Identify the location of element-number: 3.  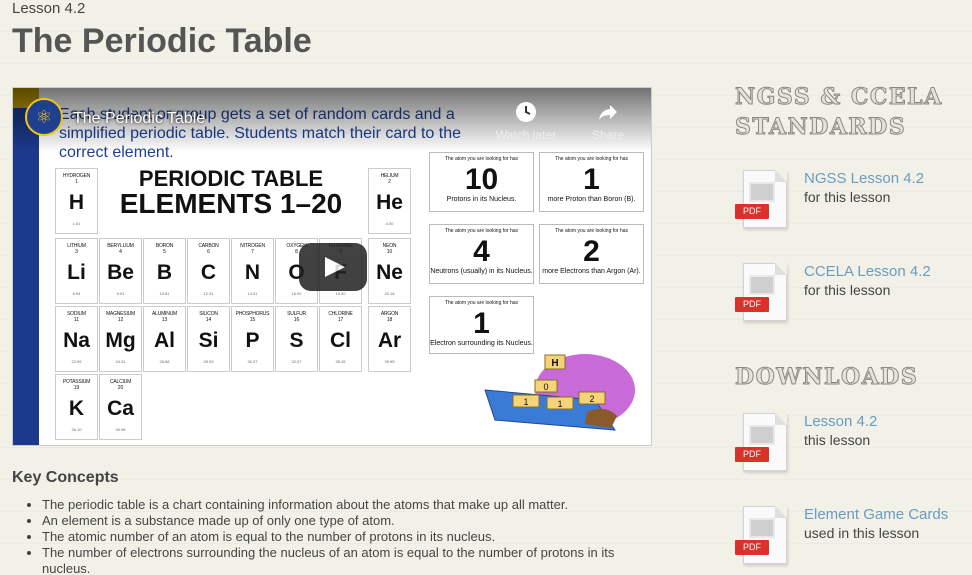
(76, 252).